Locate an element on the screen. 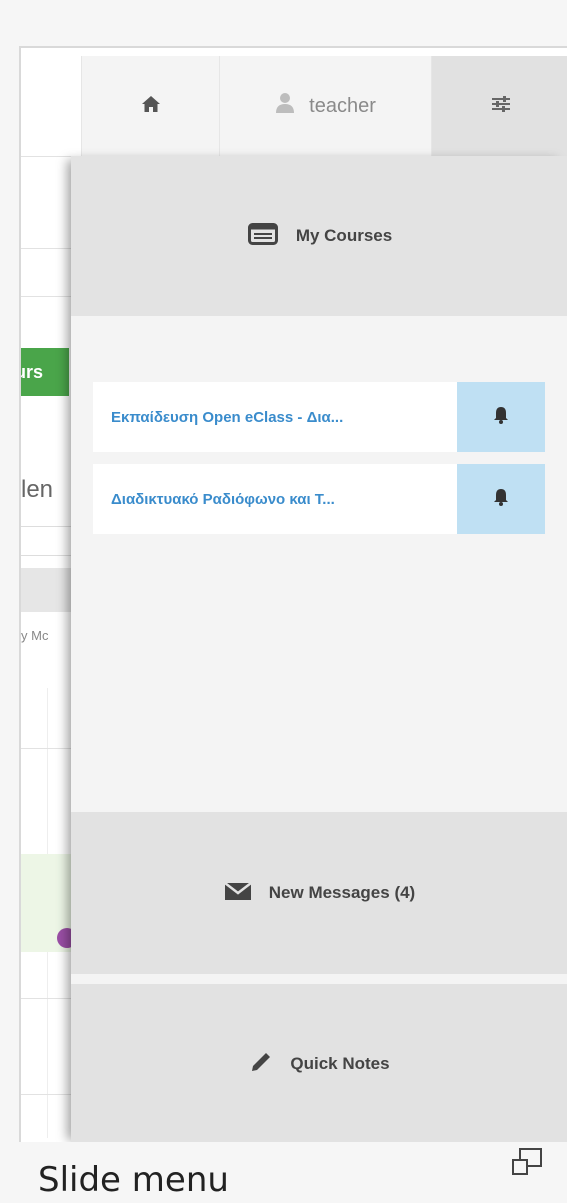 This screenshot has width=567, height=1203. green-course-button: urs is located at coordinates (45, 372).